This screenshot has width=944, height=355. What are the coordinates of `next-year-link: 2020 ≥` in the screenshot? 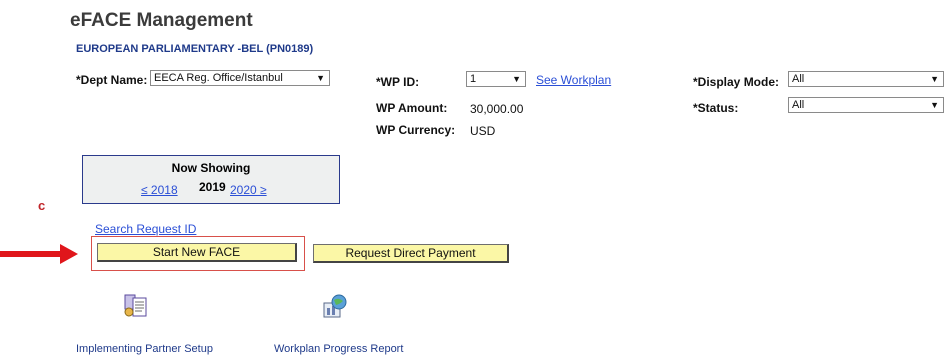 It's located at (248, 190).